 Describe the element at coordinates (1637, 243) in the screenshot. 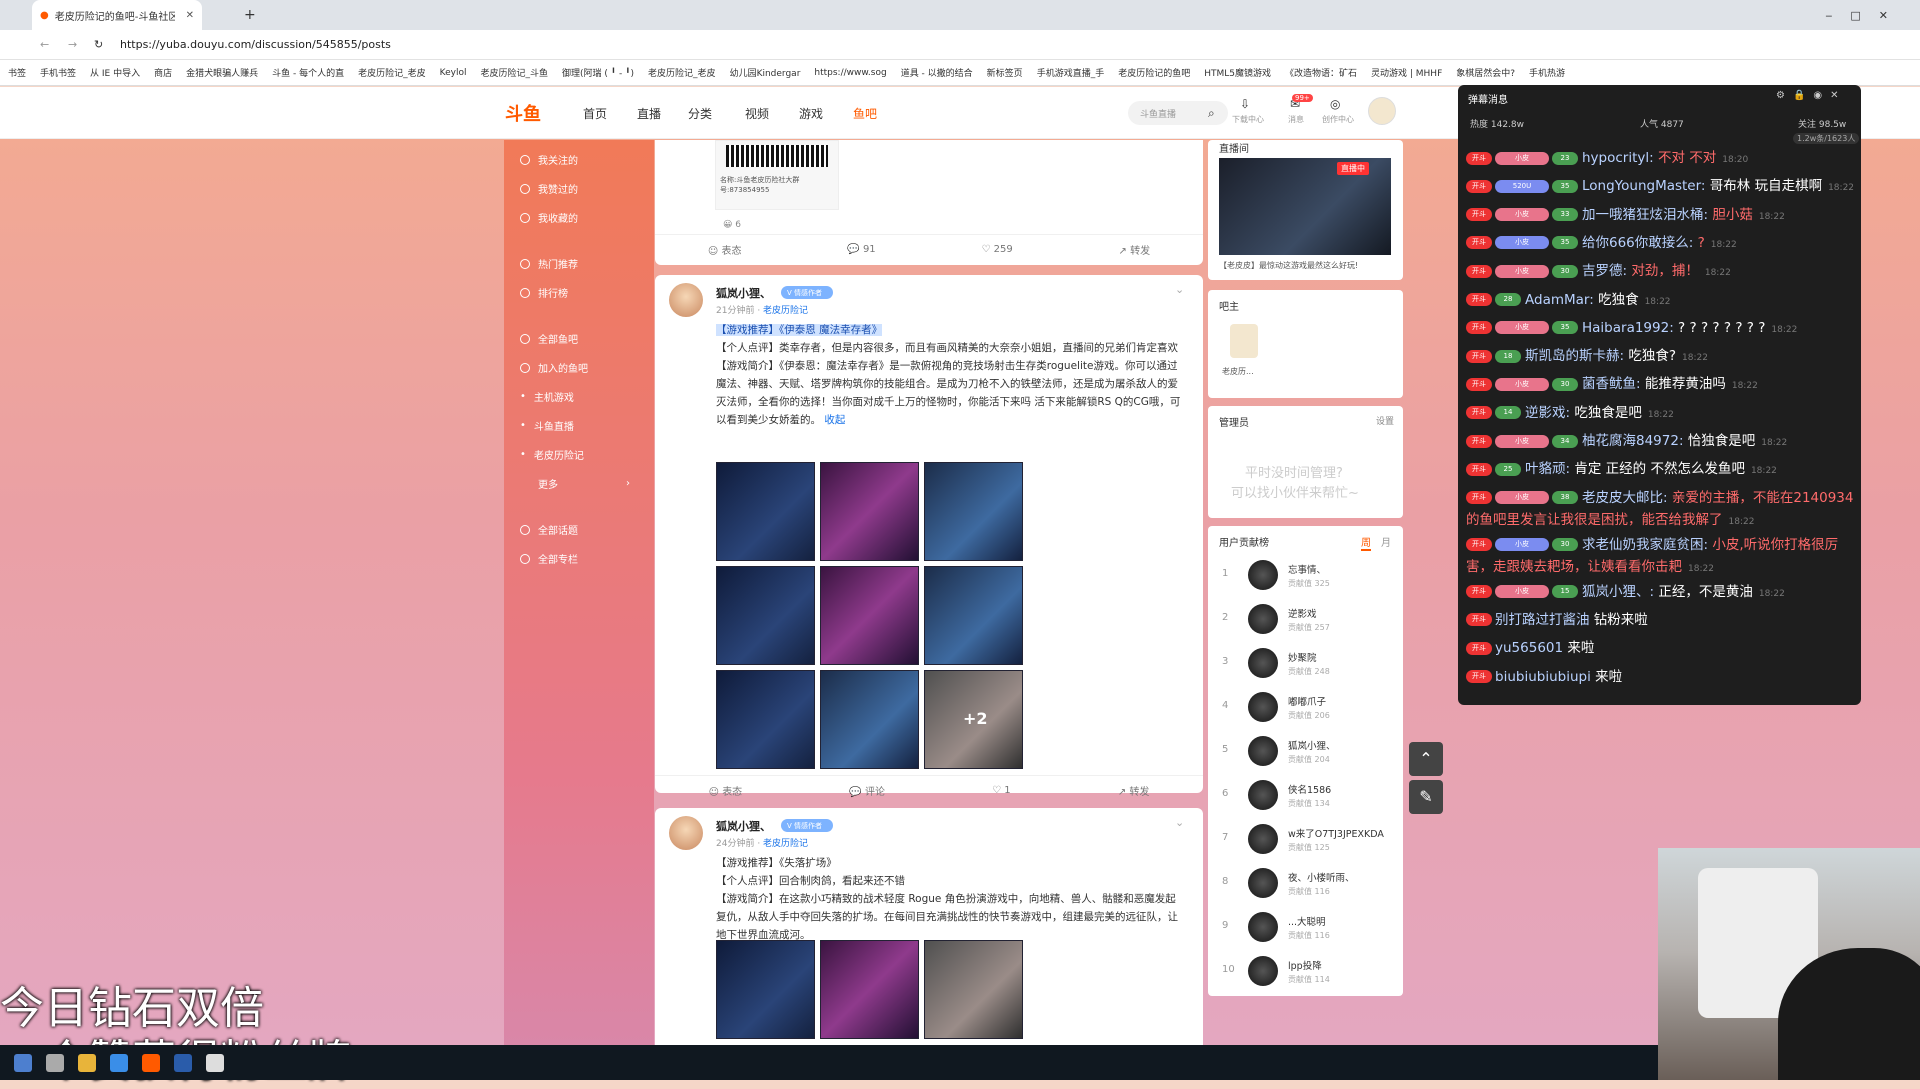

I see `danmu-username: 给你666你敢接么:` at that location.